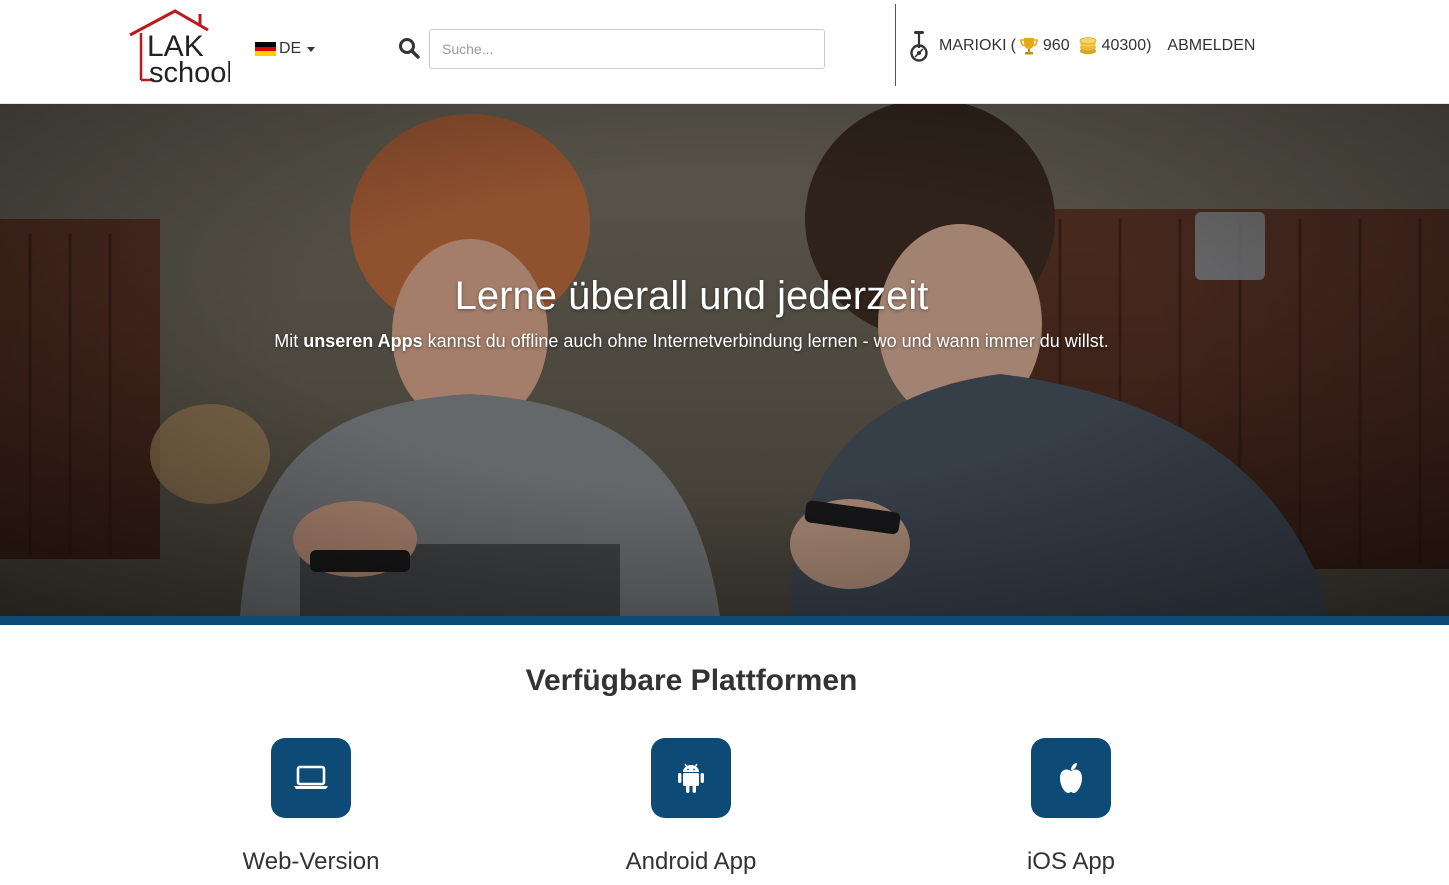  I want to click on platforms-title: Verfügbare Plattformen, so click(691, 680).